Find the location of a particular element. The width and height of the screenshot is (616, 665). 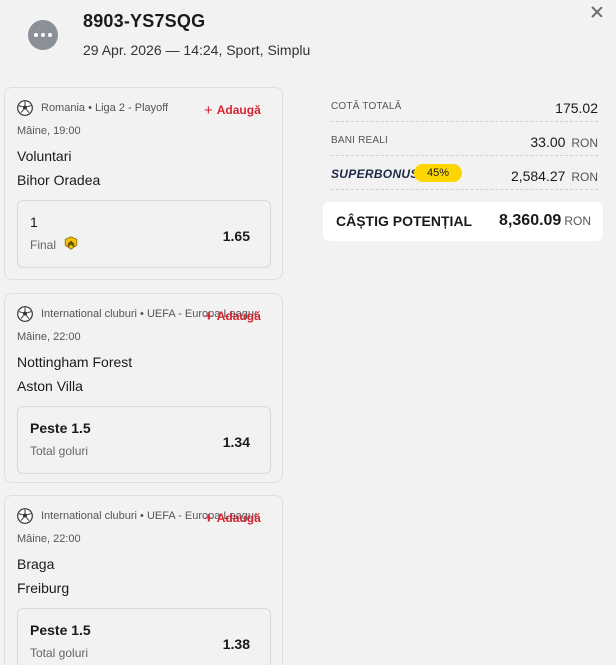

selection-name: 1 is located at coordinates (34, 222).